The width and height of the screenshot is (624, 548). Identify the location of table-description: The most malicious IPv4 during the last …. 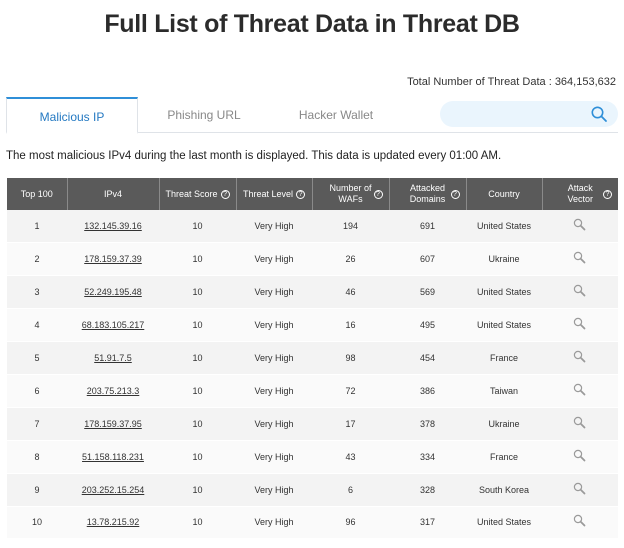
(254, 156).